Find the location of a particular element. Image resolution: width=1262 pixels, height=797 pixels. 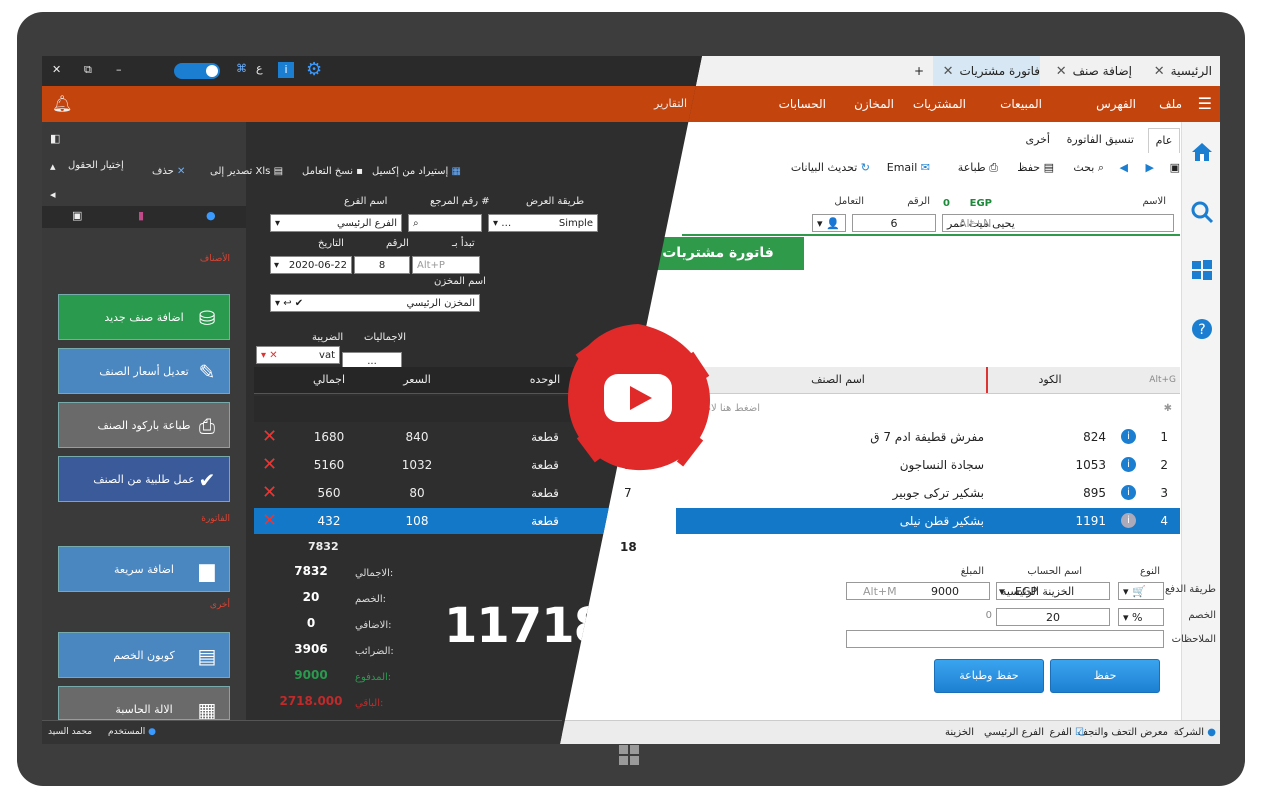

refresh-button: تحديث البيانات ↻ is located at coordinates (830, 168).